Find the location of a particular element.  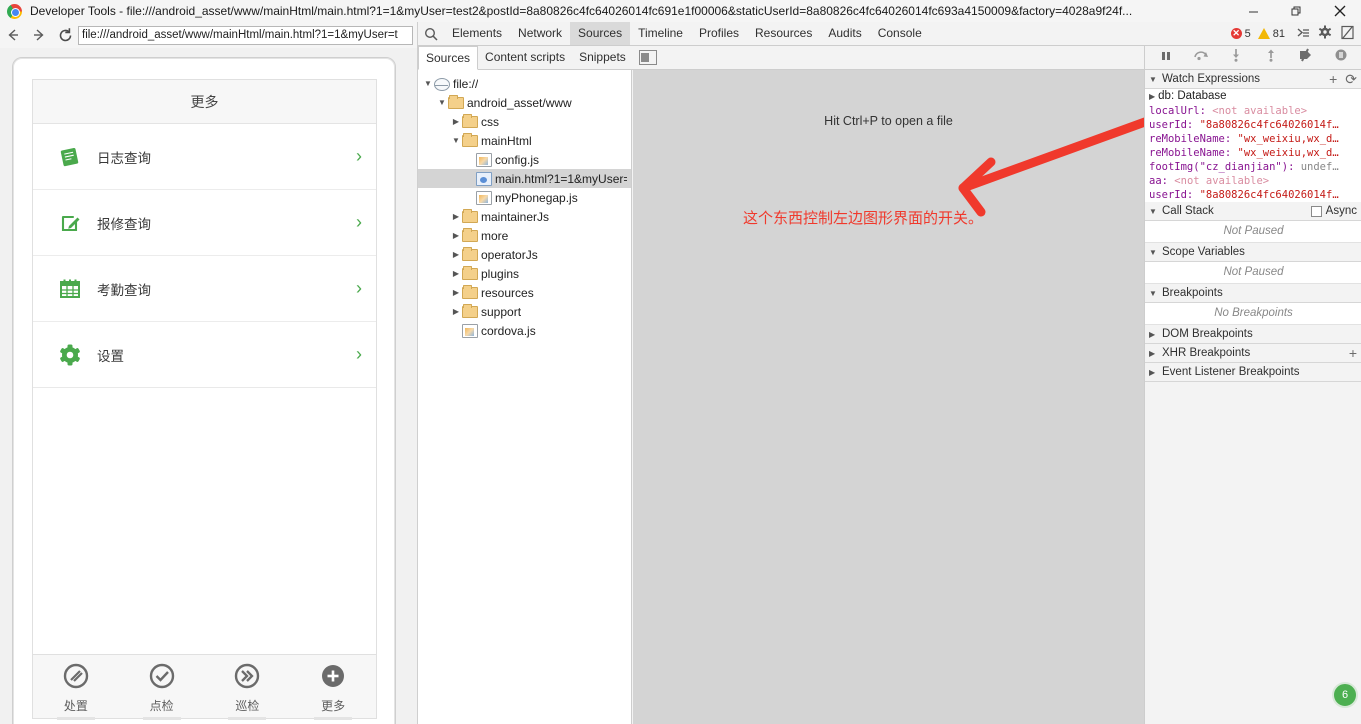

pause-resume-button is located at coordinates (1166, 58).